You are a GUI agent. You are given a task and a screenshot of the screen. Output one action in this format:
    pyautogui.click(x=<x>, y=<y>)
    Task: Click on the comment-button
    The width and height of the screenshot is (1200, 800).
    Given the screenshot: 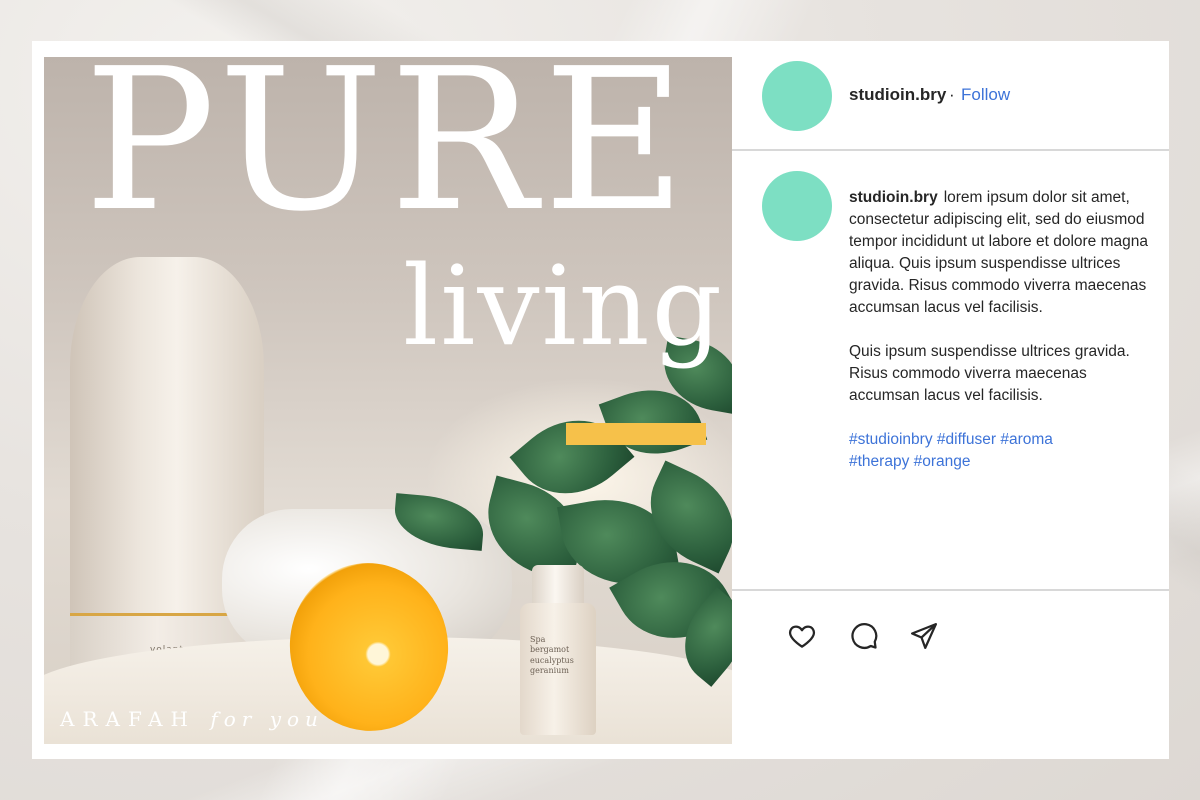 What is the action you would take?
    pyautogui.click(x=864, y=636)
    